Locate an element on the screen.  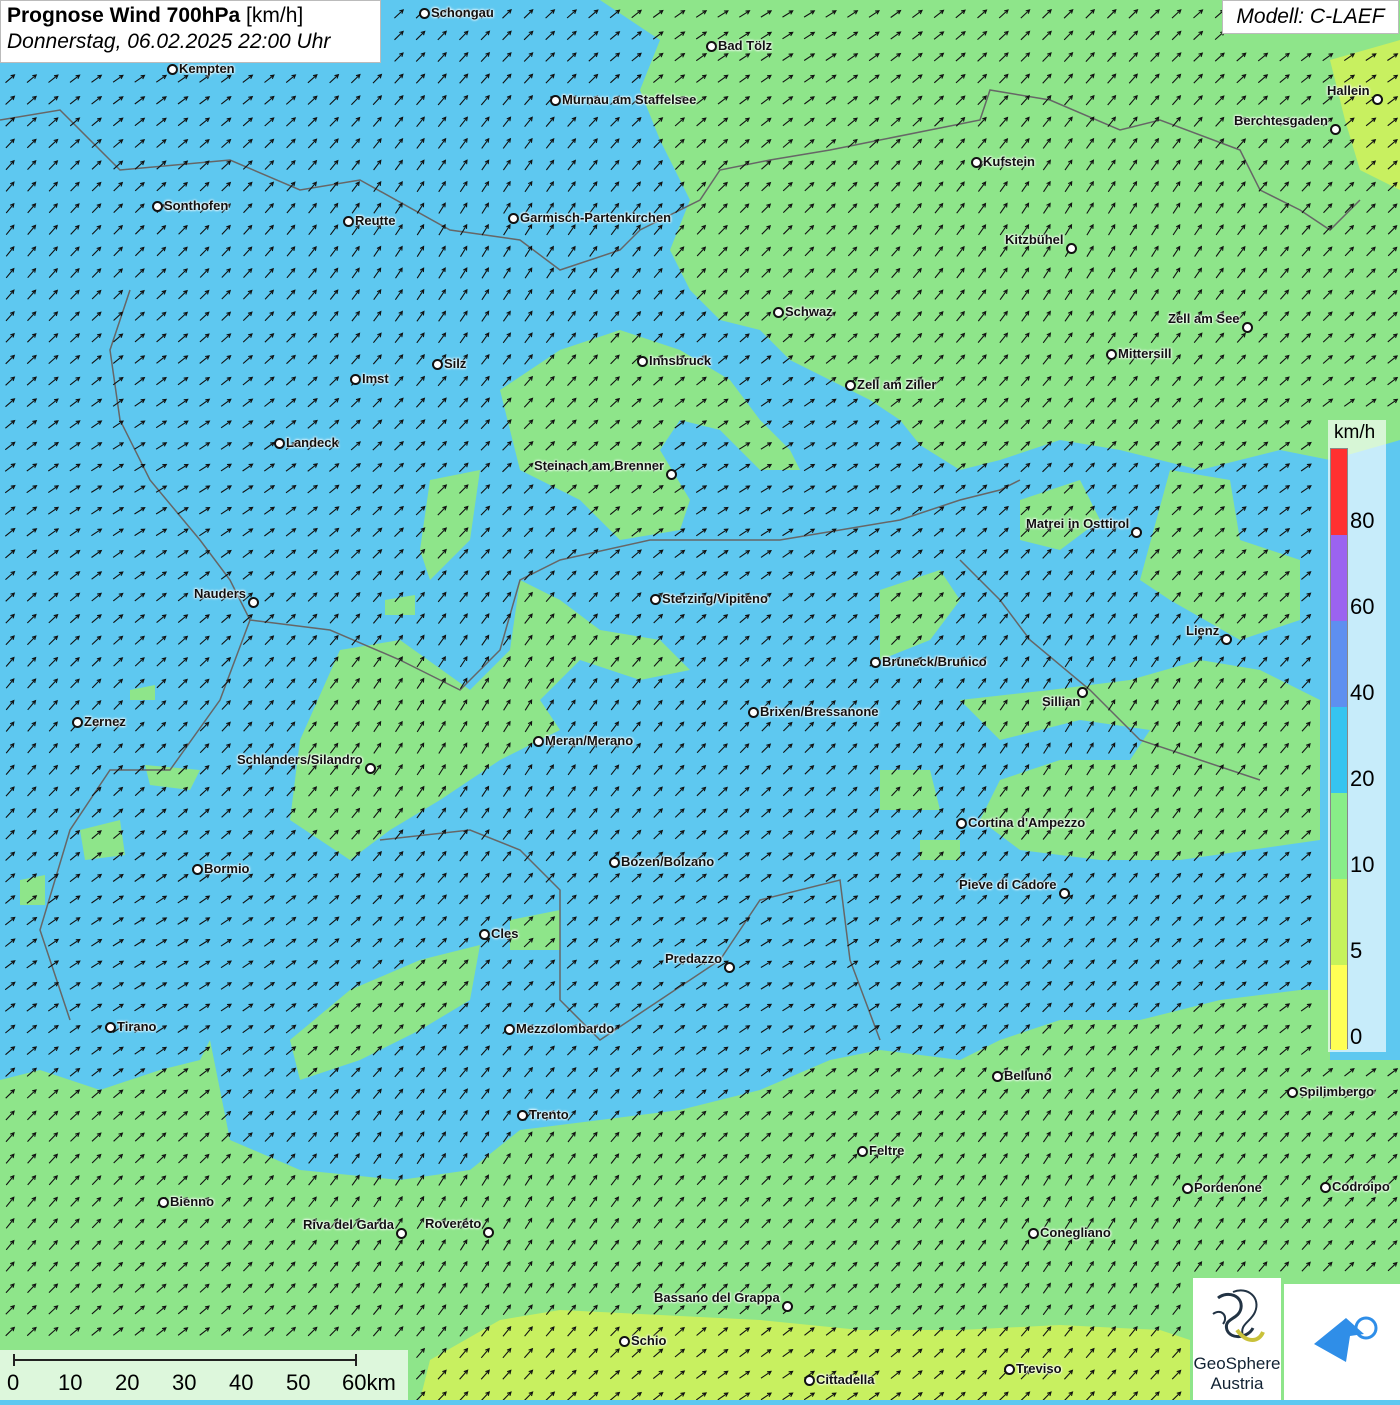
city-label-cortina-d-ampezzo: Cortina d'Ampezzo is located at coordinates (1027, 822).